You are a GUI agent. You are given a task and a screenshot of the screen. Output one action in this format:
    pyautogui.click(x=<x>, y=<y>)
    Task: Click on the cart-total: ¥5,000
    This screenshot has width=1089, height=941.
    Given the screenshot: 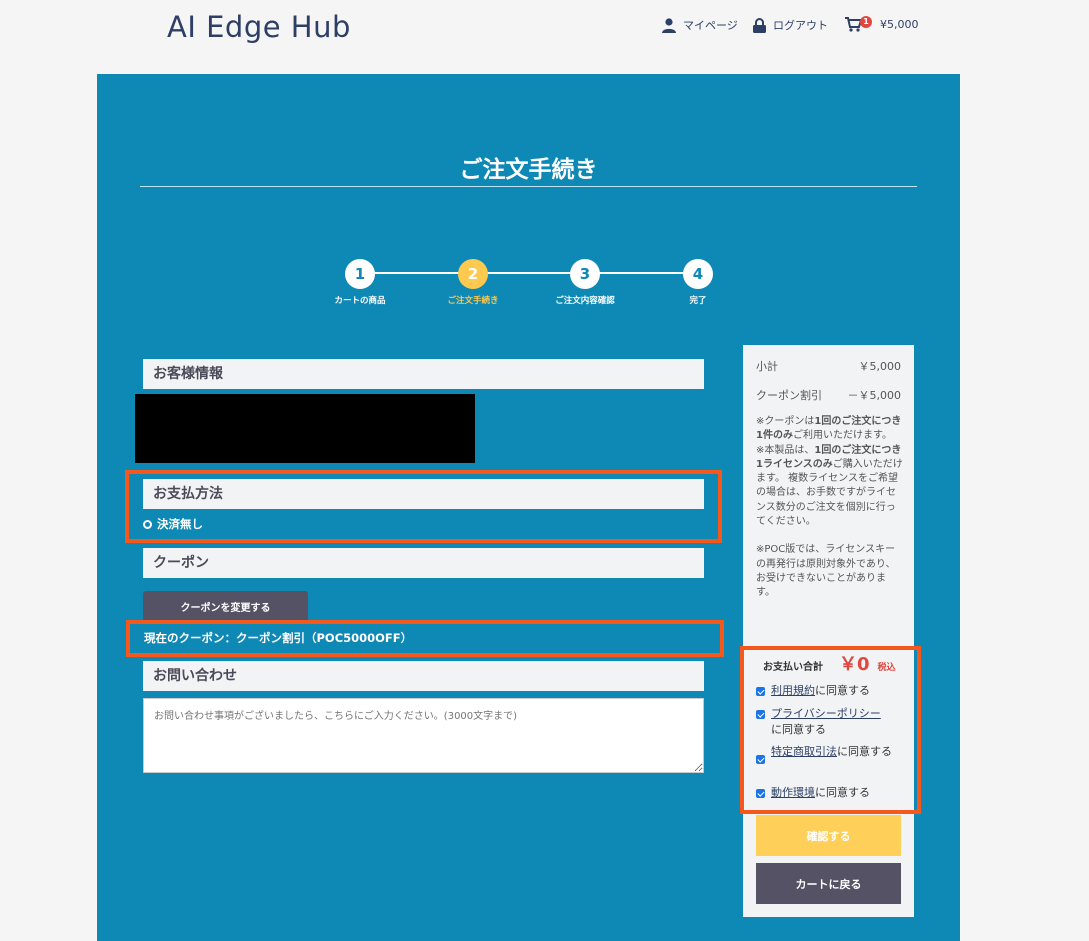 What is the action you would take?
    pyautogui.click(x=899, y=24)
    